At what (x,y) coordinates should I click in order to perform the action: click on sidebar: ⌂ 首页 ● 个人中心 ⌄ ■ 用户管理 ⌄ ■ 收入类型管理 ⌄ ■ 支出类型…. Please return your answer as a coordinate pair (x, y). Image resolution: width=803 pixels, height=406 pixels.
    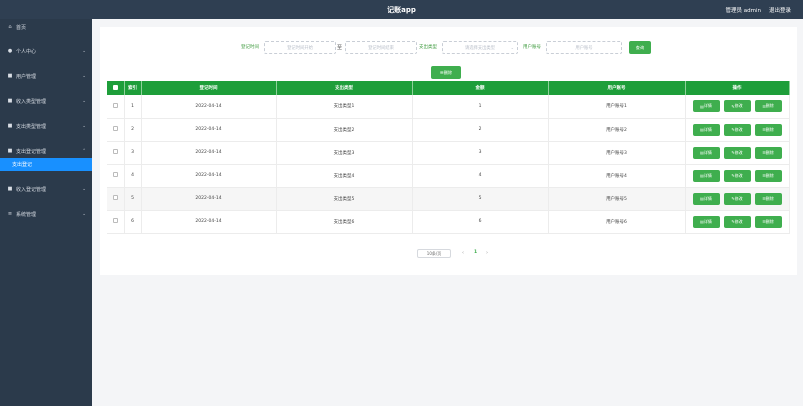
    Looking at the image, I should click on (46, 212).